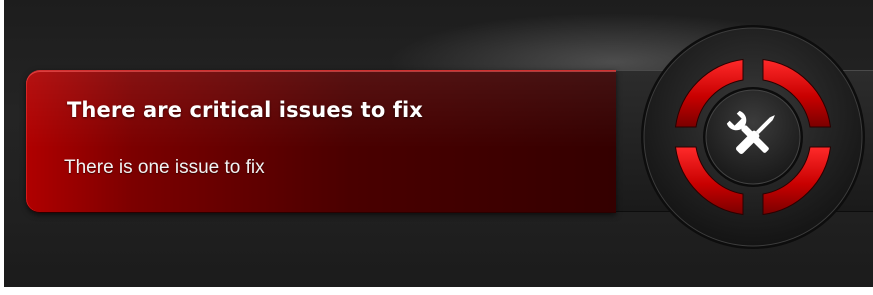  I want to click on repair-button, so click(753, 137).